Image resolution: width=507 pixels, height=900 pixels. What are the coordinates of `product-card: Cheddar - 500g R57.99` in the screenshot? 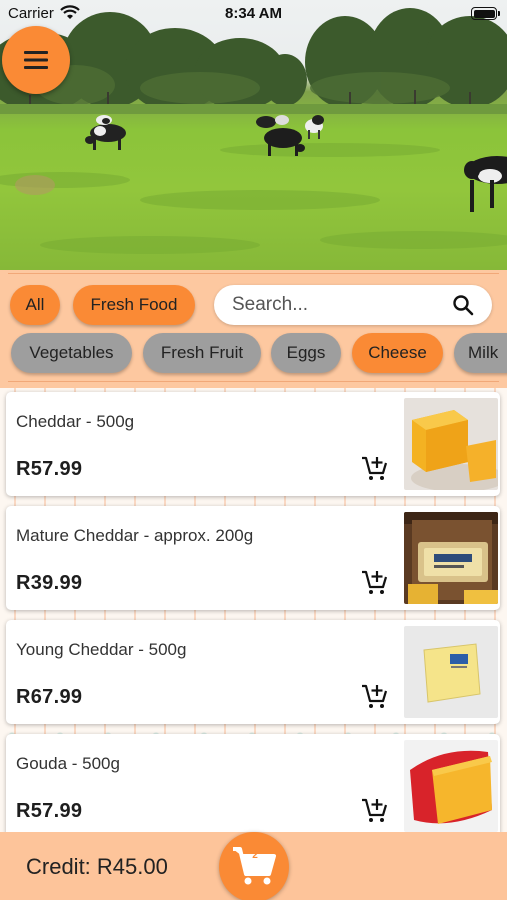 It's located at (253, 444).